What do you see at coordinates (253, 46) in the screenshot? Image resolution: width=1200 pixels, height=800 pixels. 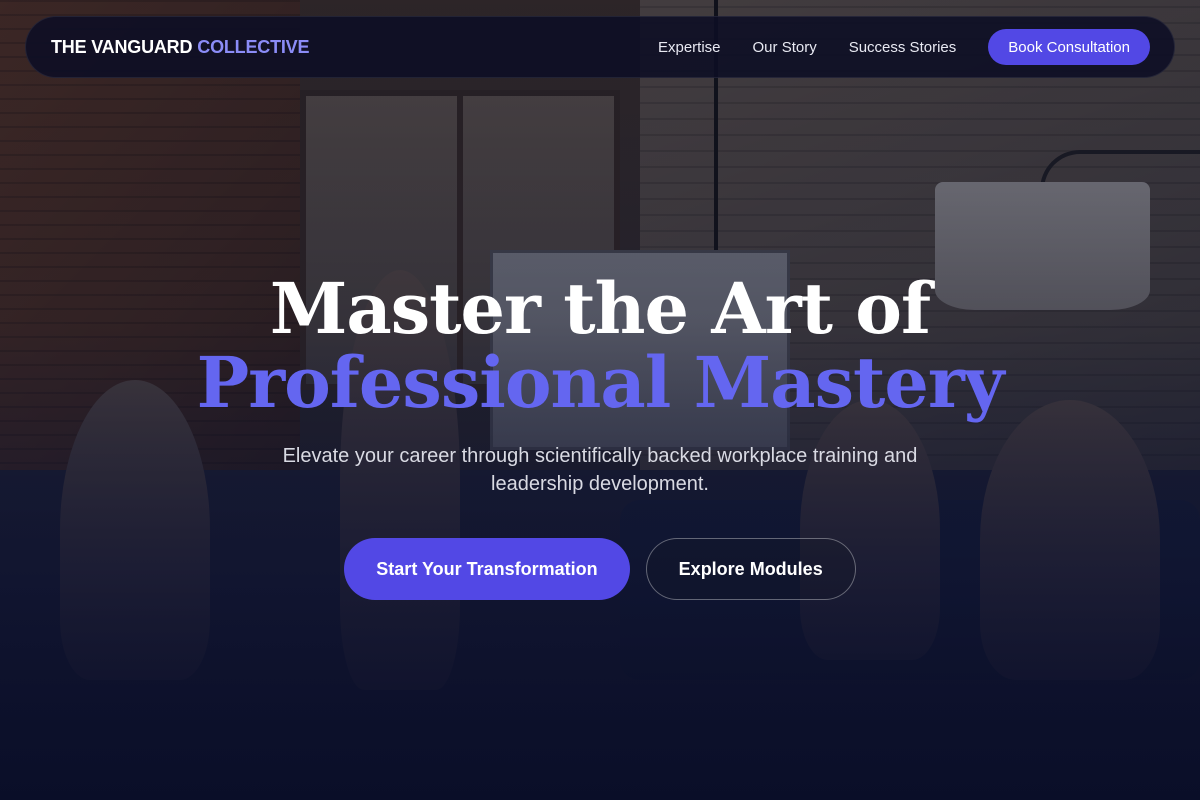 I see `brand-name-accent: COLLECTIVE` at bounding box center [253, 46].